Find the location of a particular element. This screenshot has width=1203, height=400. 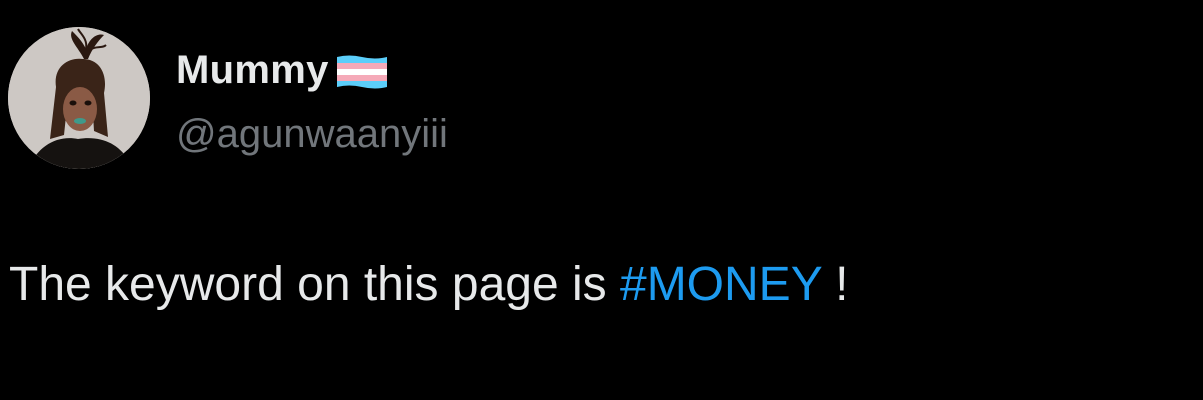

display-name: Mummy is located at coordinates (252, 70).